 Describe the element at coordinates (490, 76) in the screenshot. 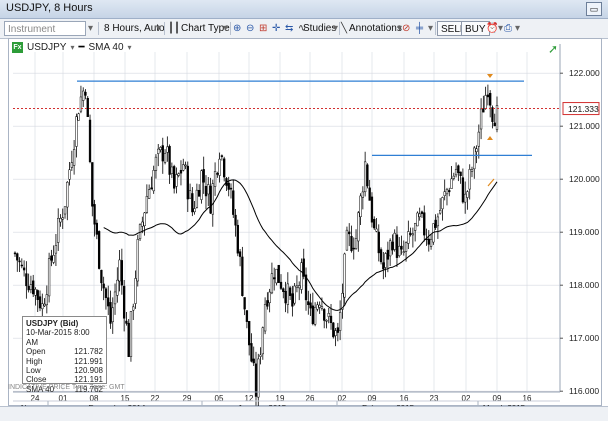

I see `high-marker-icon` at that location.